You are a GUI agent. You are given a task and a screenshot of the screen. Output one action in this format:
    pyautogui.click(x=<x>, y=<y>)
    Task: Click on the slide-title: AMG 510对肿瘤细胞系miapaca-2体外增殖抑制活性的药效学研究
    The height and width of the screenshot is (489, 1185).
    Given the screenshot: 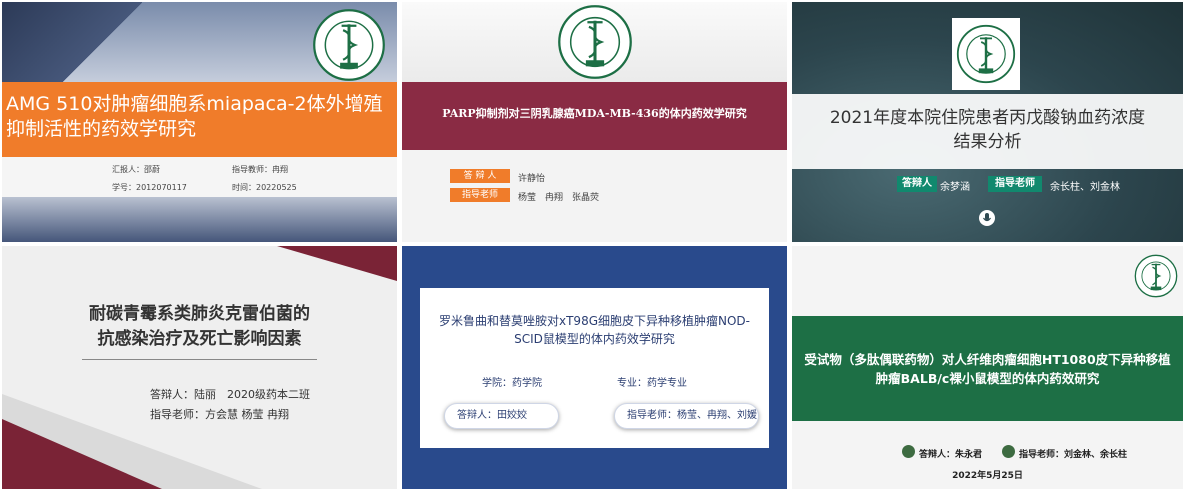 What is the action you would take?
    pyautogui.click(x=194, y=116)
    